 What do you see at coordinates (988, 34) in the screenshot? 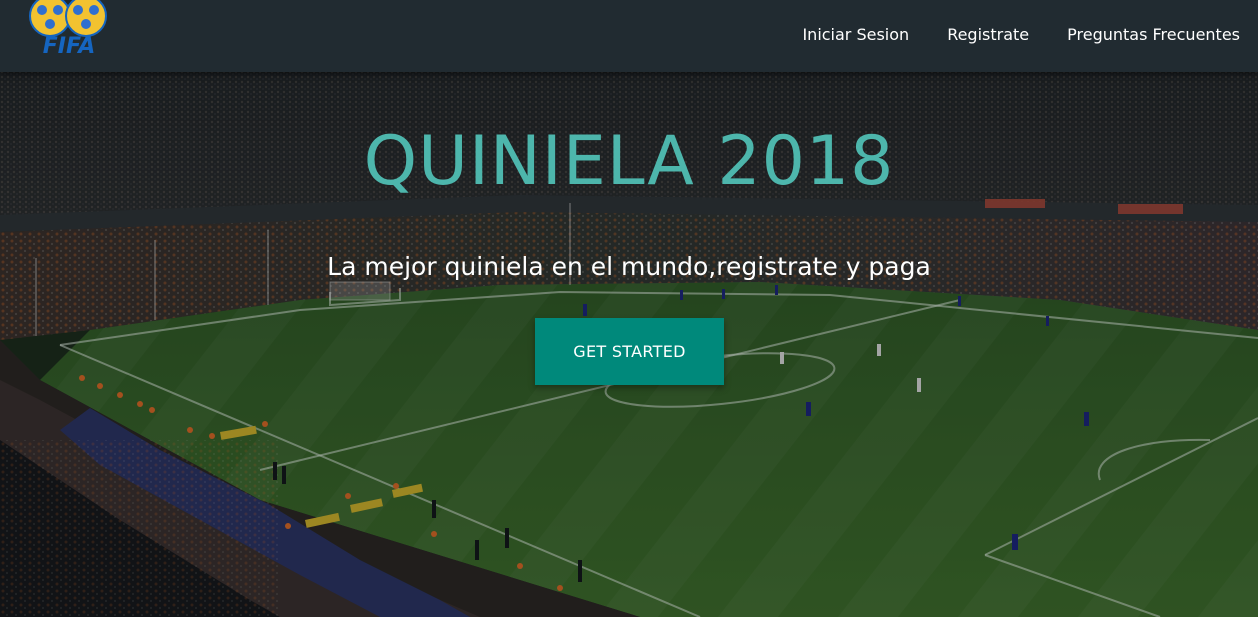
I see `nav-link-registrate: Registrate` at bounding box center [988, 34].